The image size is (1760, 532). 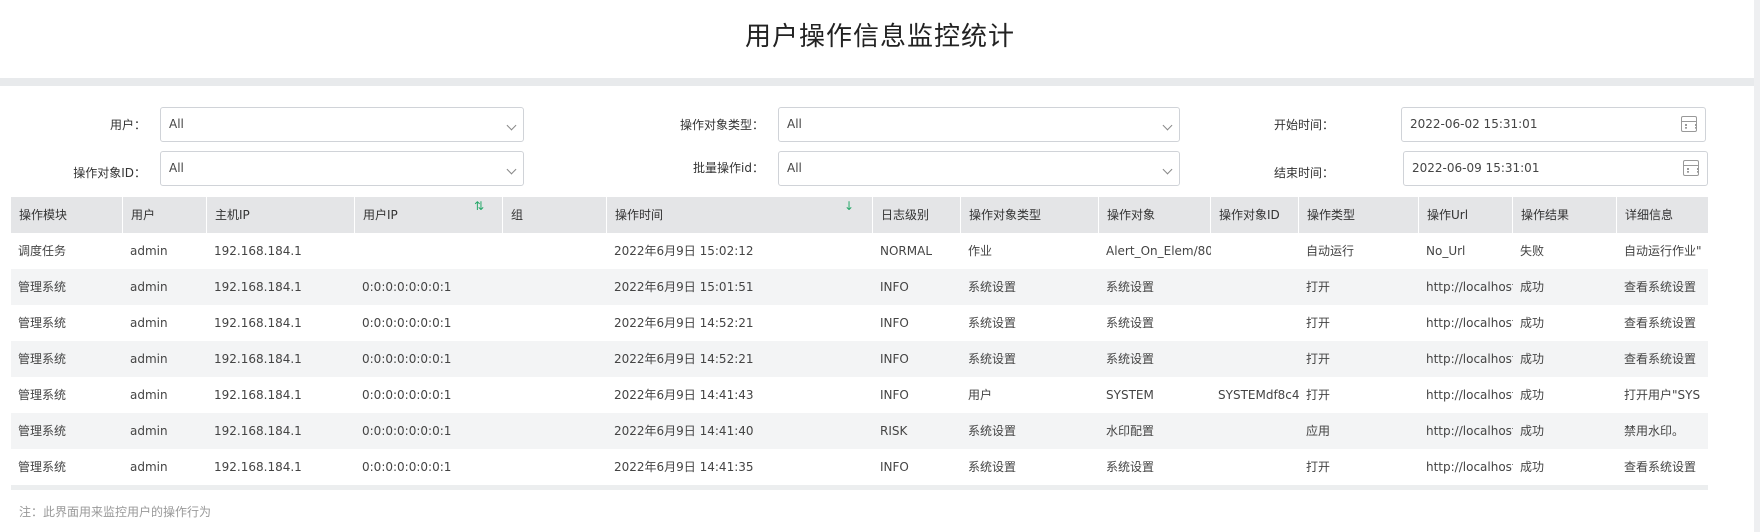 I want to click on page-header: 用户操作信息监控统计, so click(x=880, y=39).